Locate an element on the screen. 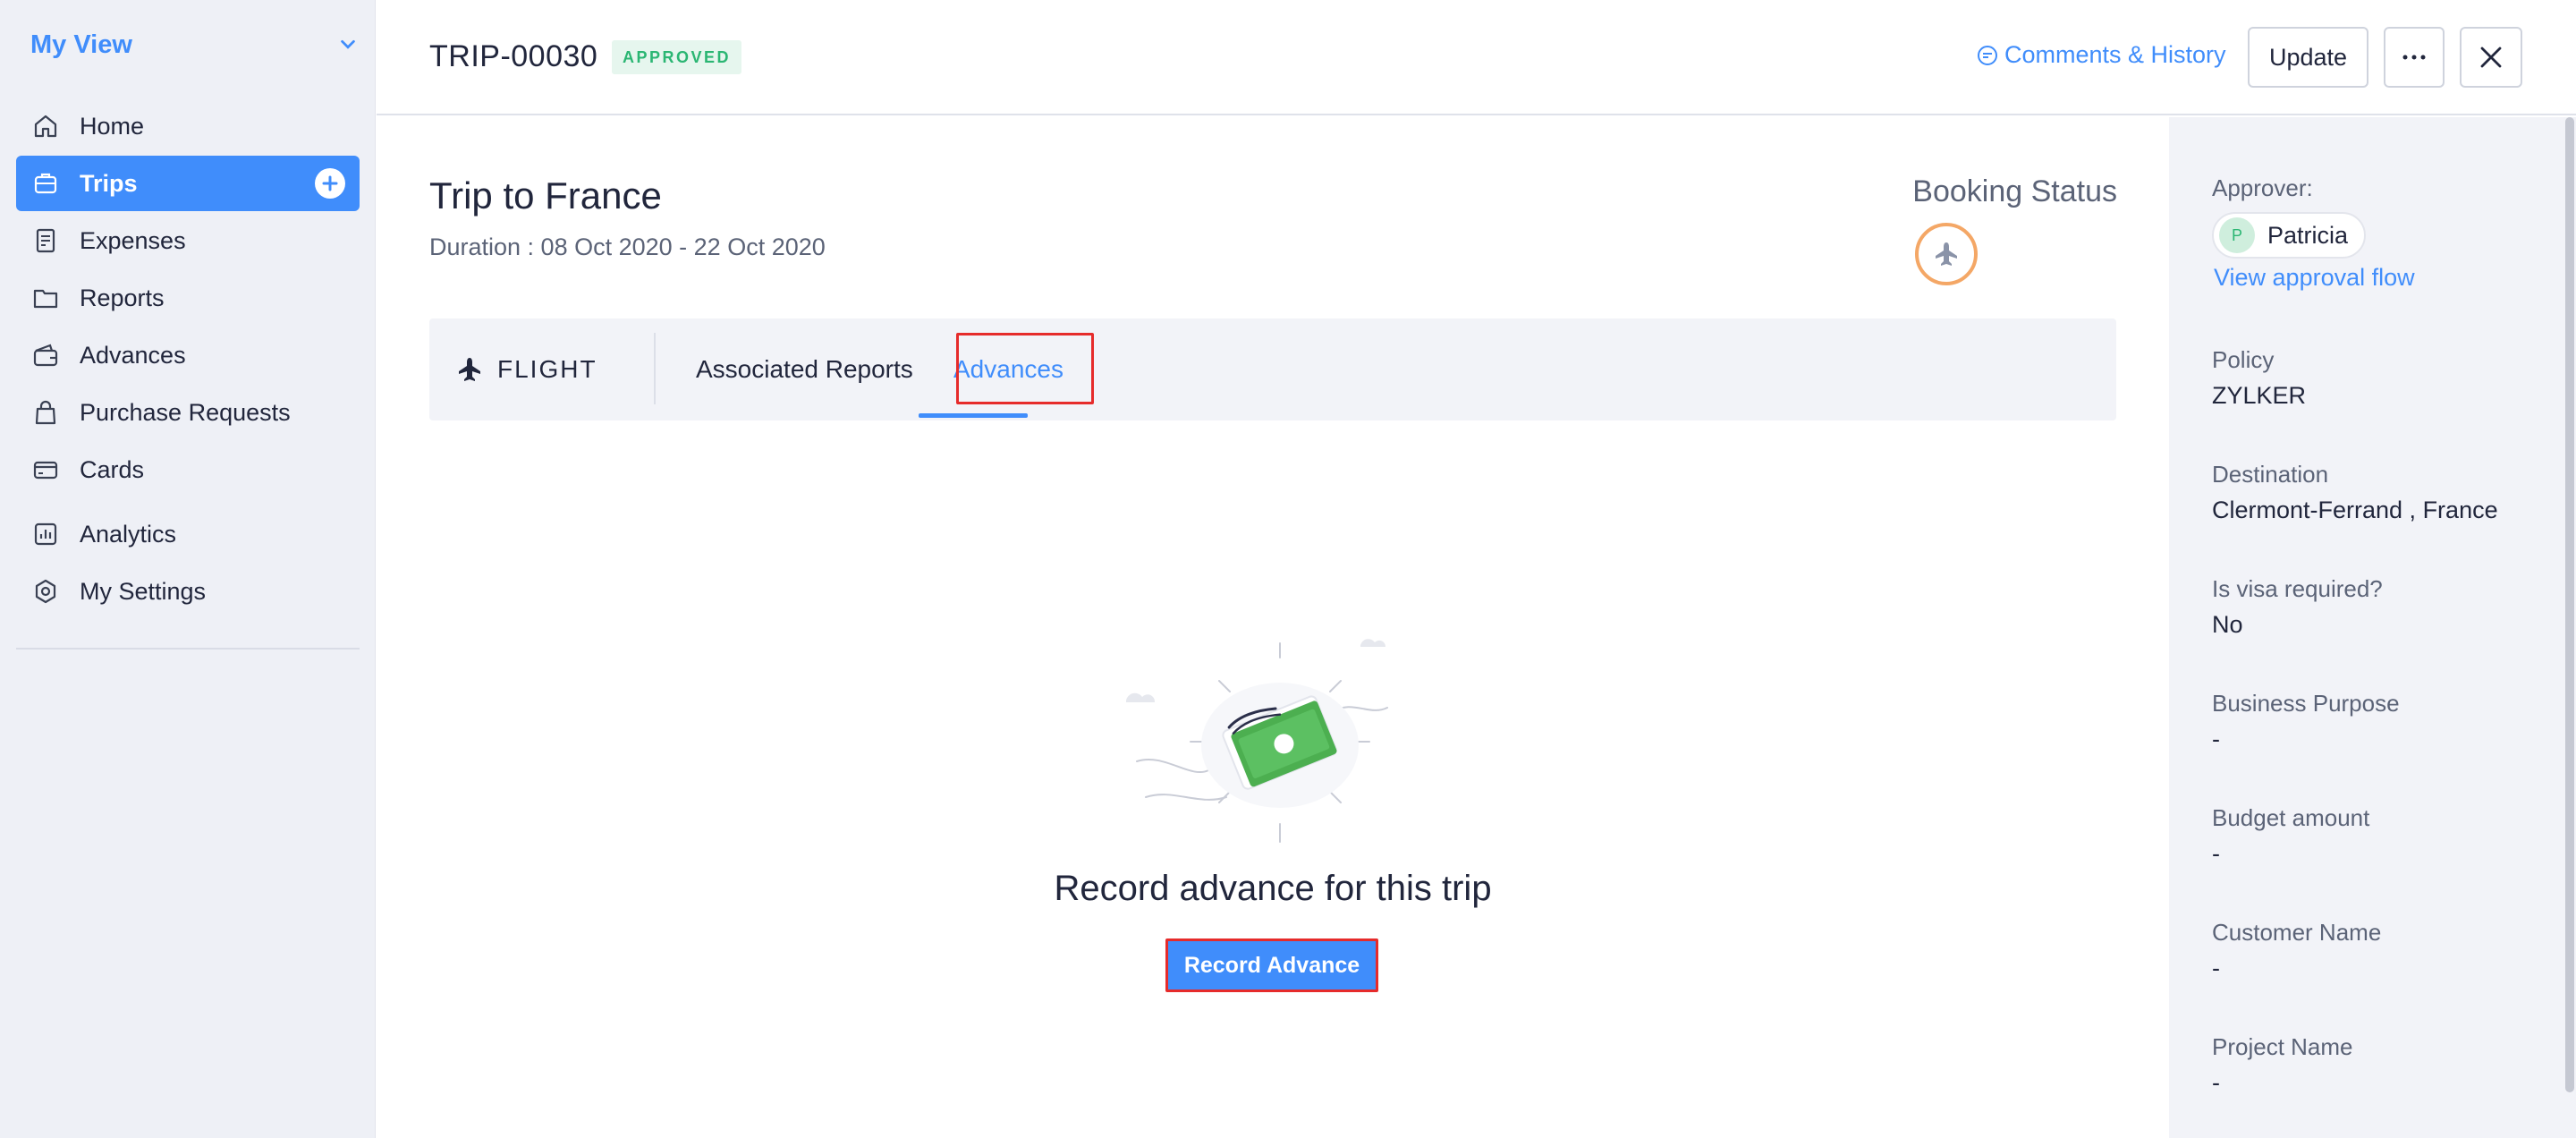 The width and height of the screenshot is (2576, 1138). close-icon is located at coordinates (2491, 57).